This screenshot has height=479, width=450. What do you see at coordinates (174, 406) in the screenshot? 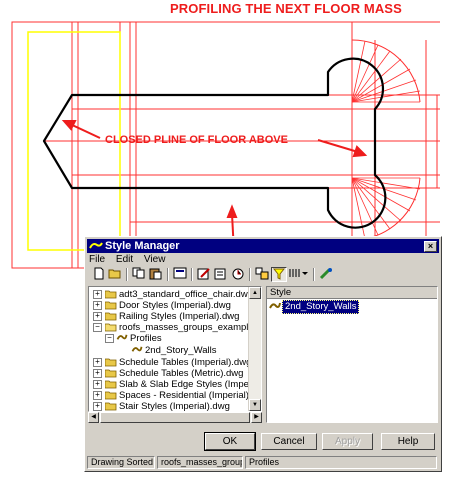
I see `tree-item-label: Stair Styles (Imperial).dwg` at bounding box center [174, 406].